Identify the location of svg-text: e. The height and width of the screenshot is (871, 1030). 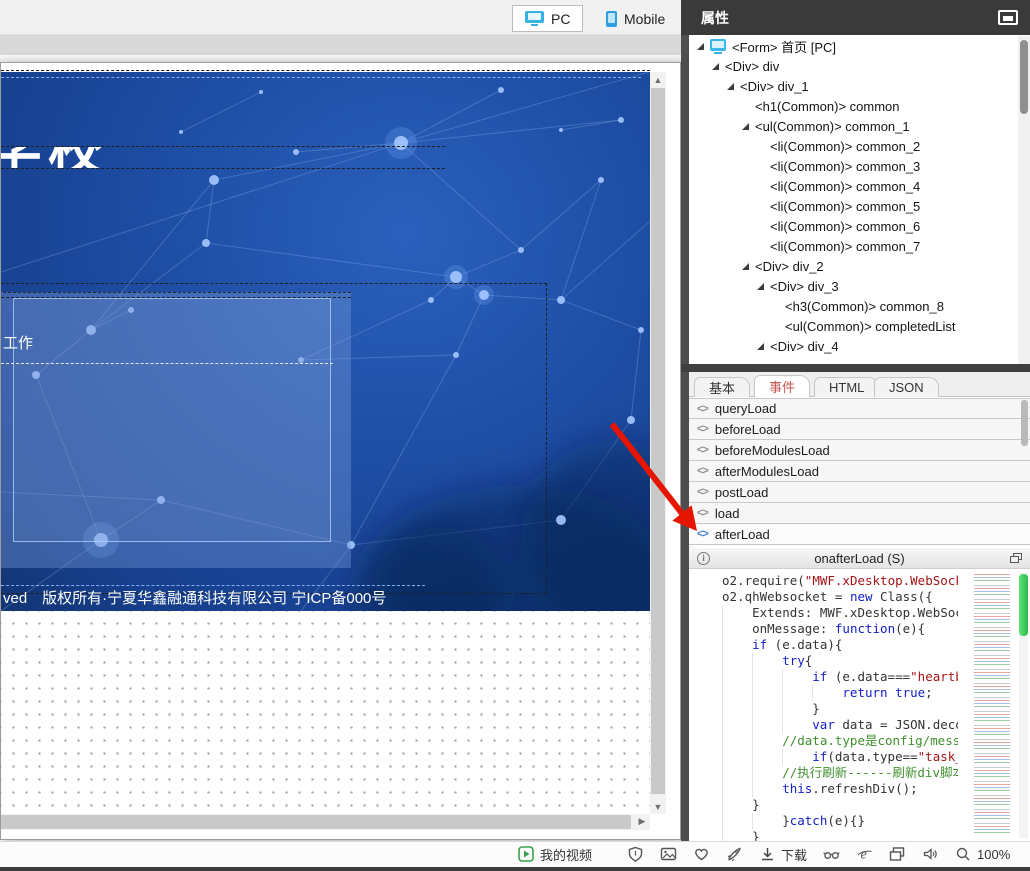
(864, 855).